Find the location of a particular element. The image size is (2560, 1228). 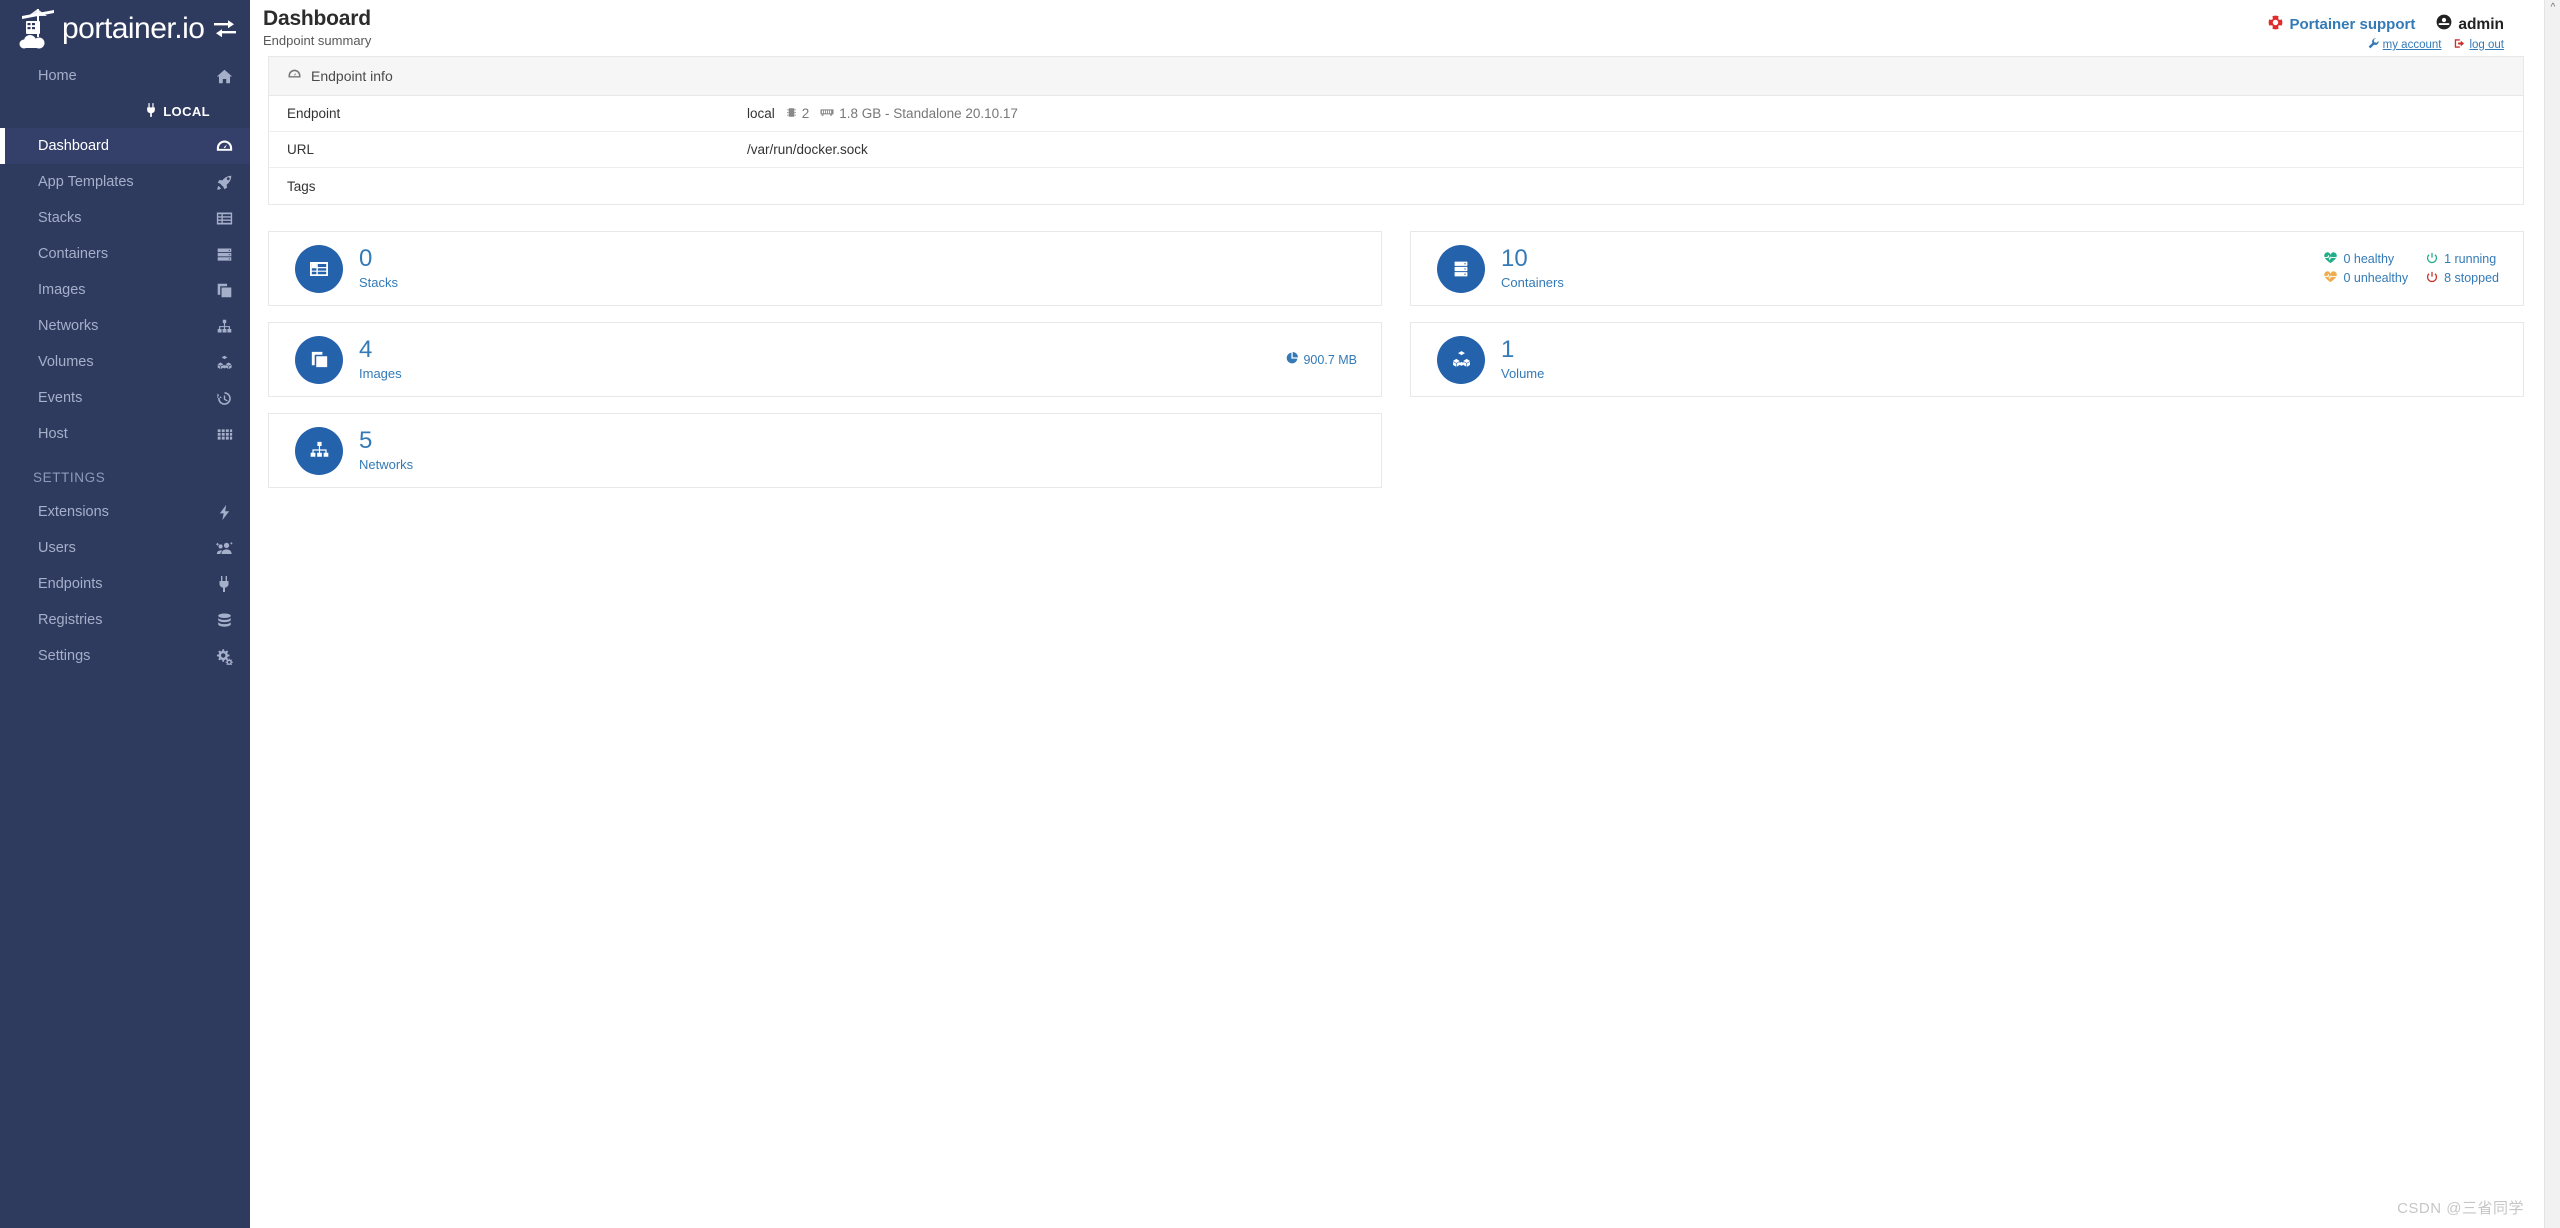

users-icon is located at coordinates (224, 548).